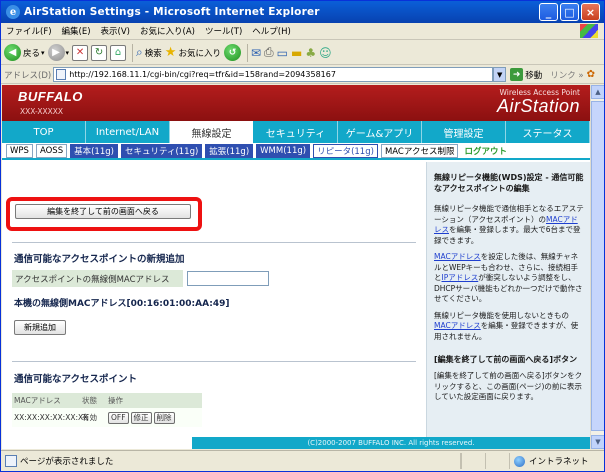 The width and height of the screenshot is (605, 472). What do you see at coordinates (534, 75) in the screenshot?
I see `go-label: 移動` at bounding box center [534, 75].